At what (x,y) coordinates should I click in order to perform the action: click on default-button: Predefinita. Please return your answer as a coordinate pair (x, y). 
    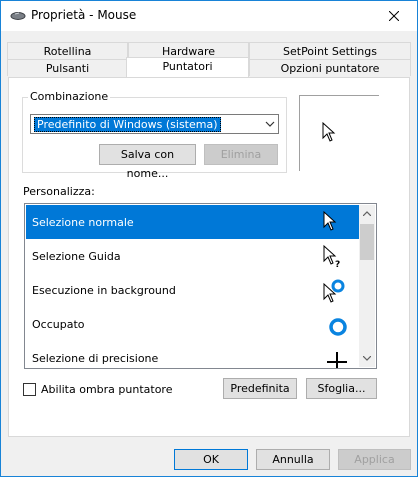
    Looking at the image, I should click on (260, 388).